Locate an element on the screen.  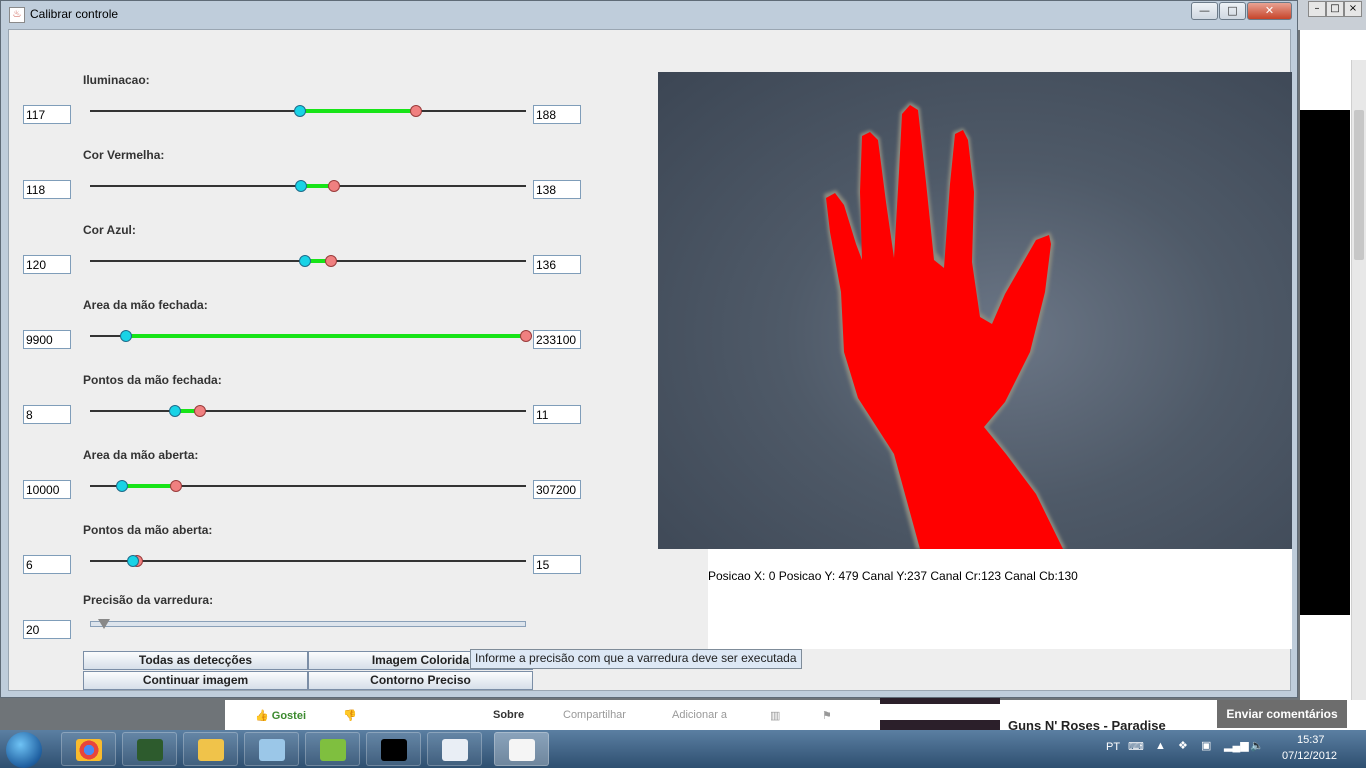
related-video-thumbnail is located at coordinates (940, 725).